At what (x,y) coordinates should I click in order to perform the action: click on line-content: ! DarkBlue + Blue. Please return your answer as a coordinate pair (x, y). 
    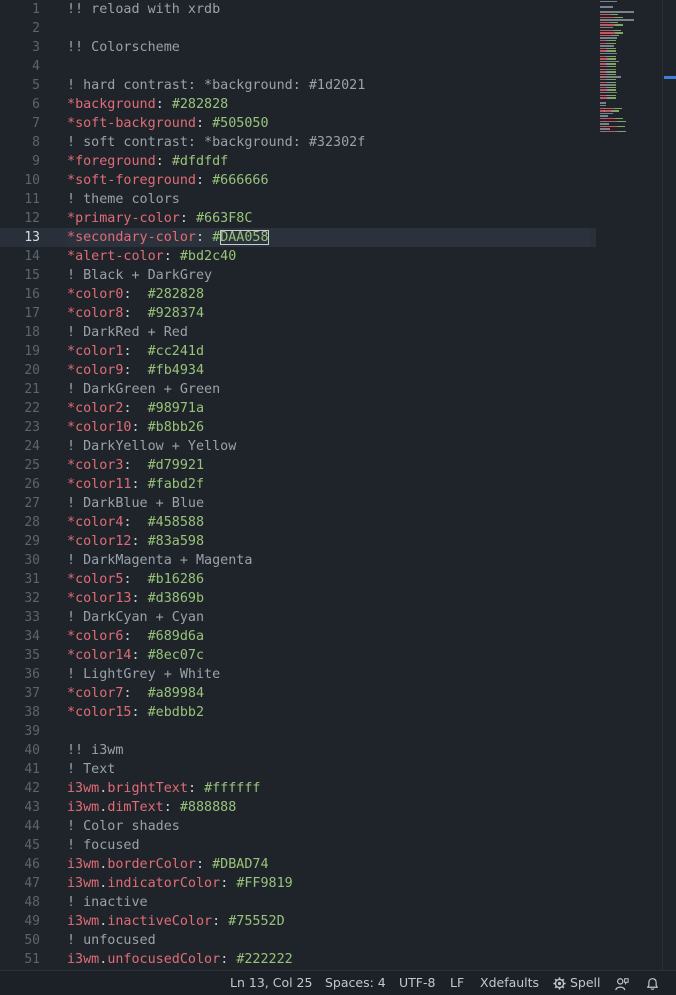
    Looking at the image, I should click on (328, 503).